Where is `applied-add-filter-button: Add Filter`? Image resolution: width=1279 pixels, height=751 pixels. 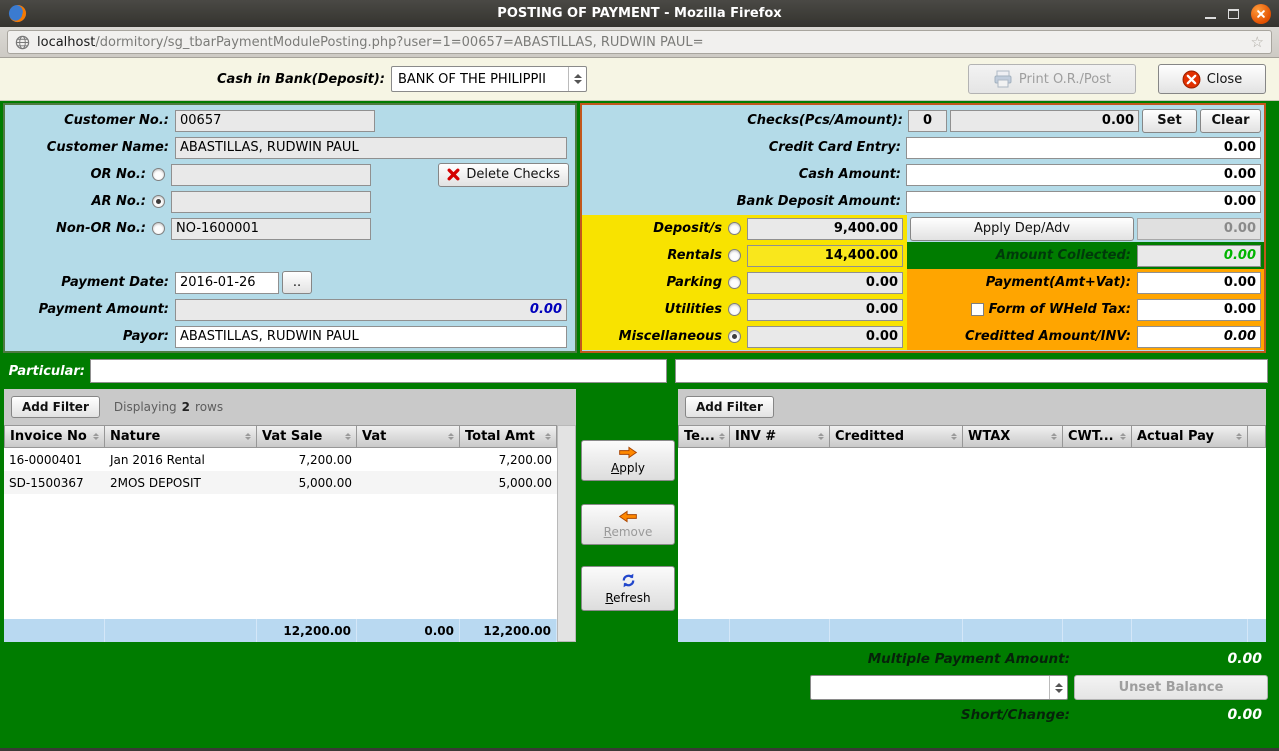 applied-add-filter-button: Add Filter is located at coordinates (729, 407).